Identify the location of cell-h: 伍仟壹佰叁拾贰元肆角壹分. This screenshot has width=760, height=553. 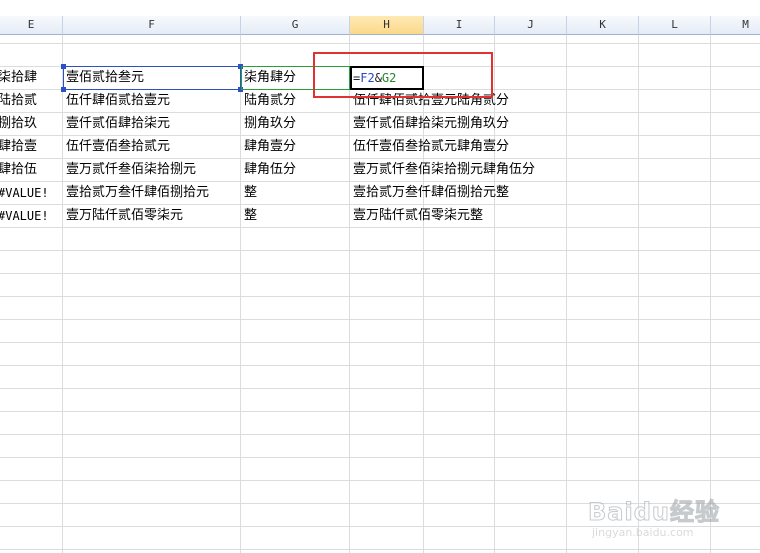
(431, 147).